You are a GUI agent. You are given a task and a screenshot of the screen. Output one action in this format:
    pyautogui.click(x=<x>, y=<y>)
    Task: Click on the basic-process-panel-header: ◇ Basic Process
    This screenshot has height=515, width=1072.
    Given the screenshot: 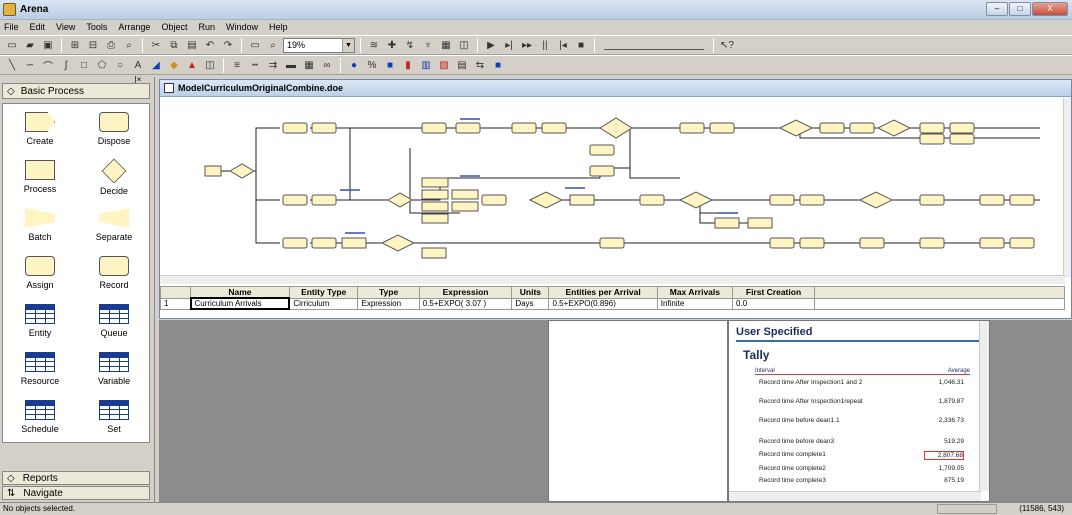 What is the action you would take?
    pyautogui.click(x=76, y=91)
    